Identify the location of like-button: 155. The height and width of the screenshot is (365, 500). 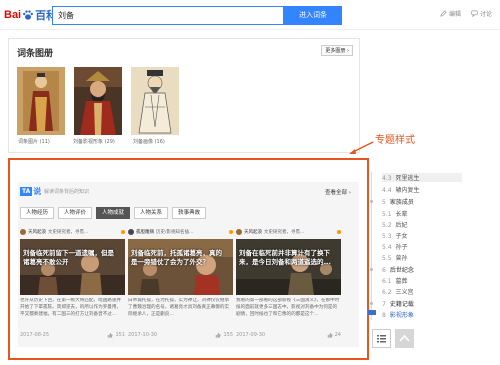
(224, 335).